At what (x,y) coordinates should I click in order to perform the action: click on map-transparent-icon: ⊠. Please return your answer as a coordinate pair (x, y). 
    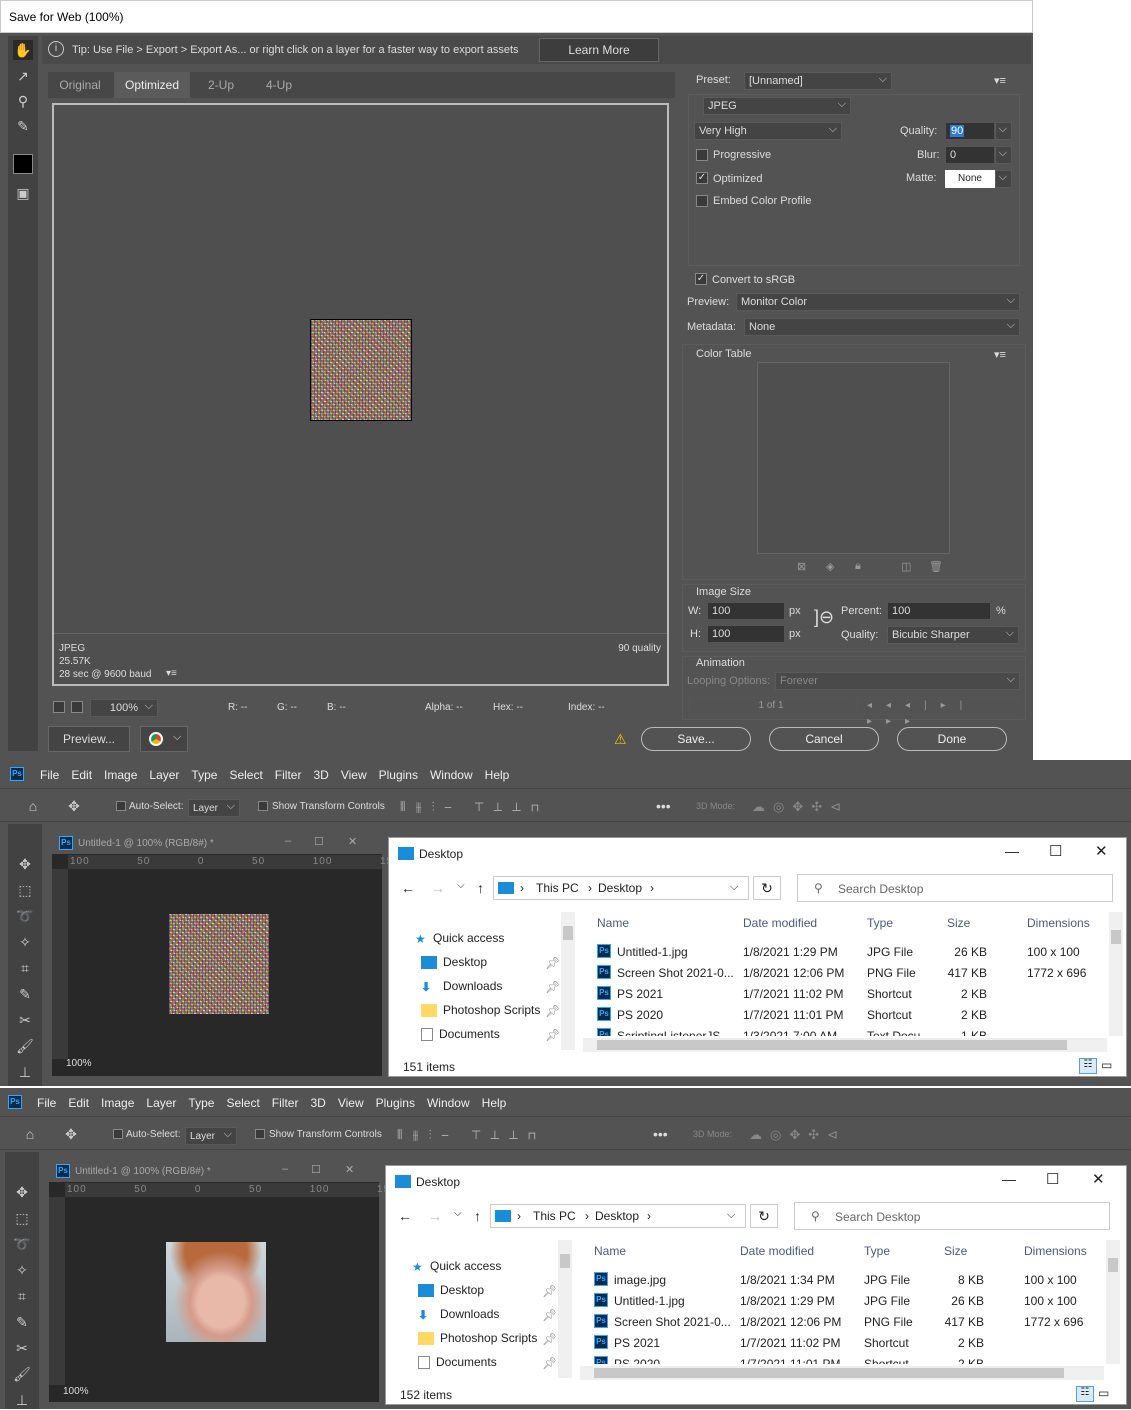
    Looking at the image, I should click on (801, 566).